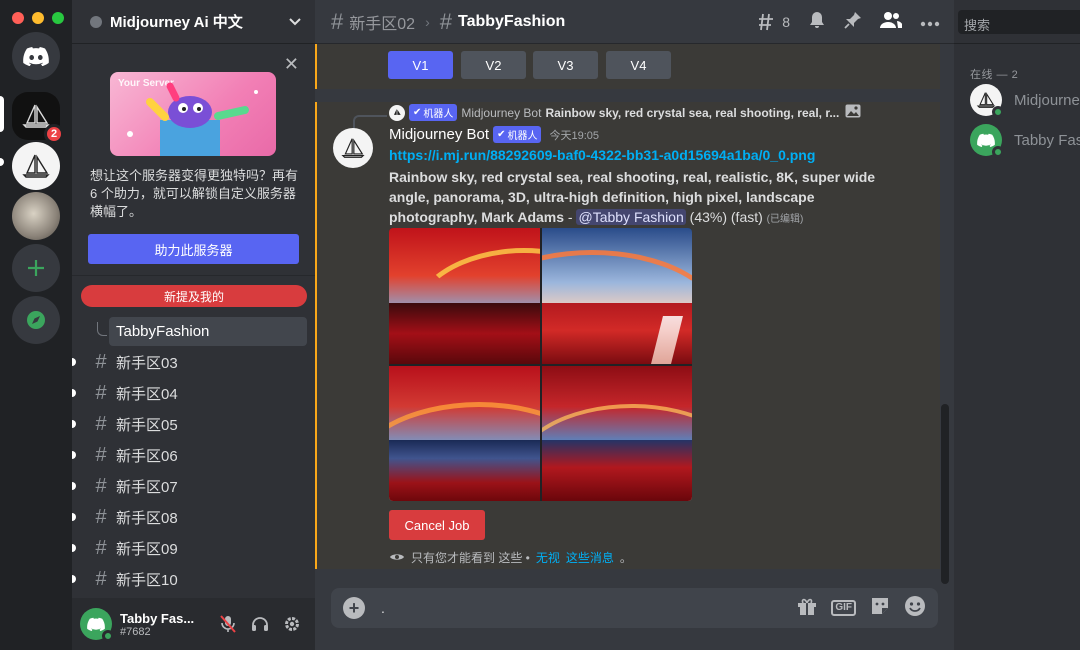  I want to click on bell-icon, so click(817, 21).